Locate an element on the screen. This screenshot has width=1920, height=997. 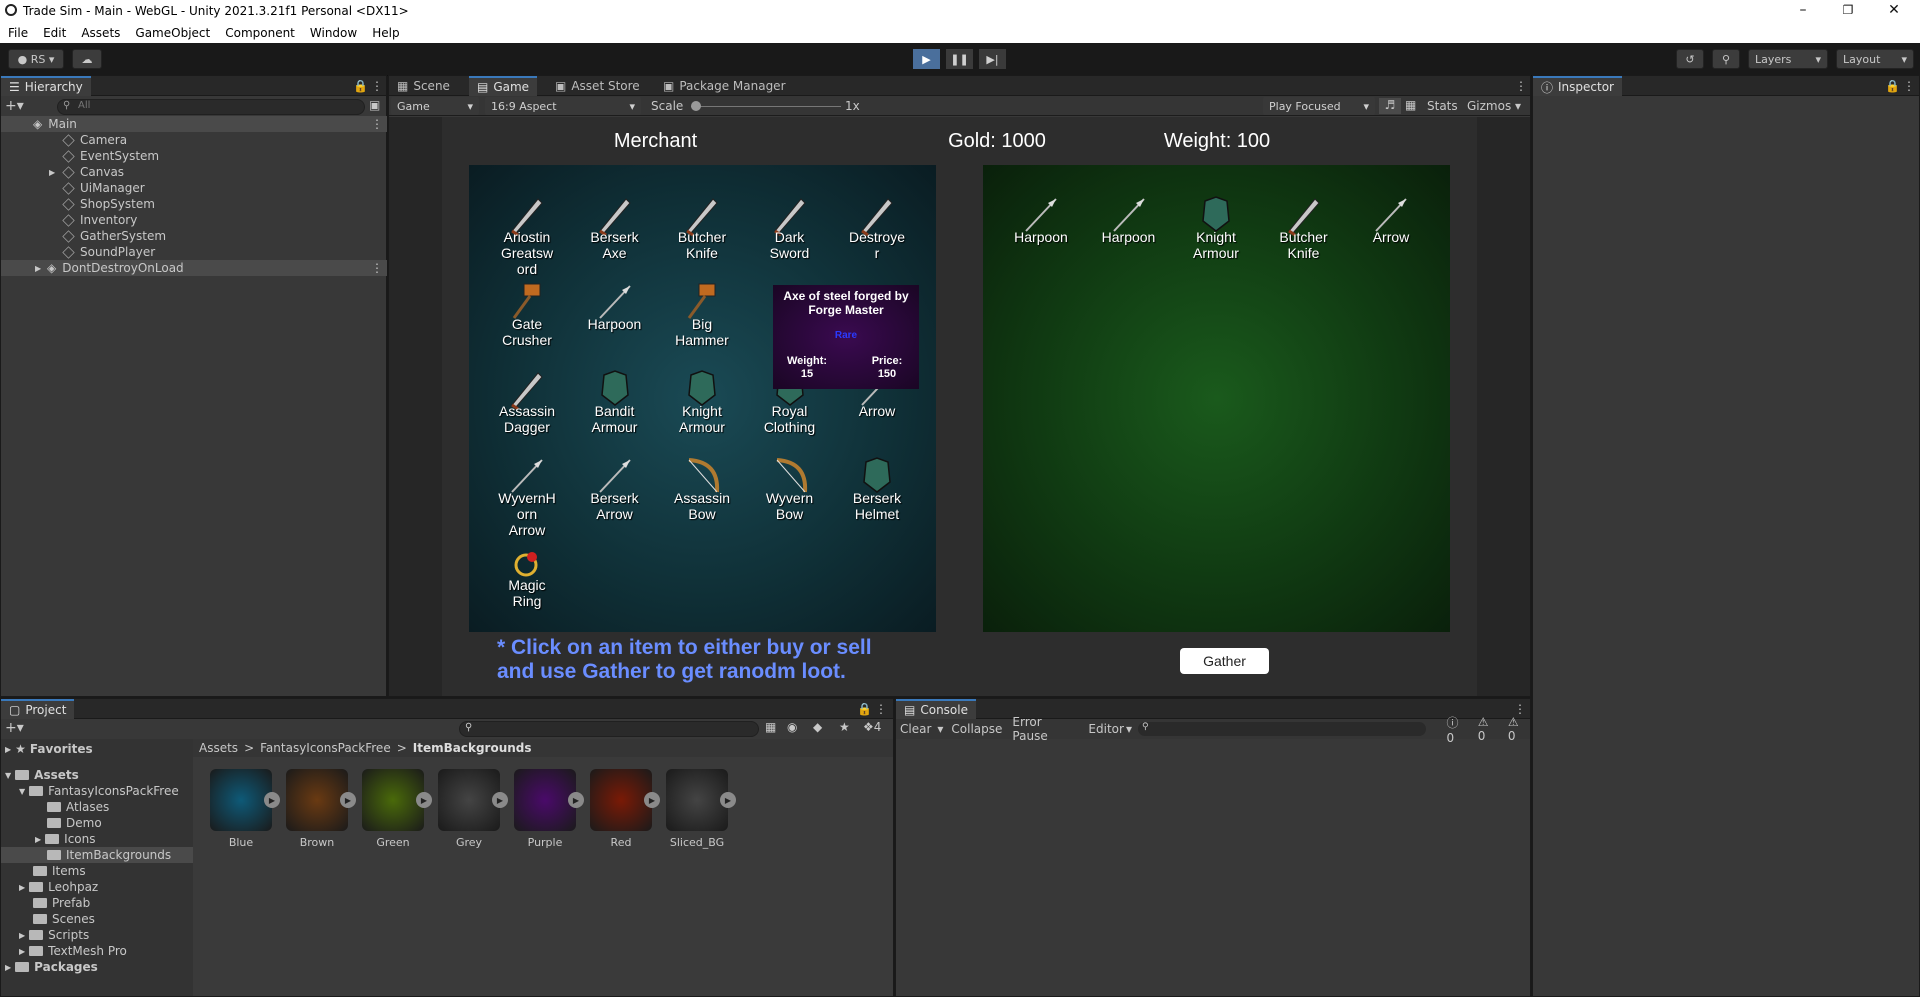
asset-thumbnail-purple is located at coordinates (545, 800).